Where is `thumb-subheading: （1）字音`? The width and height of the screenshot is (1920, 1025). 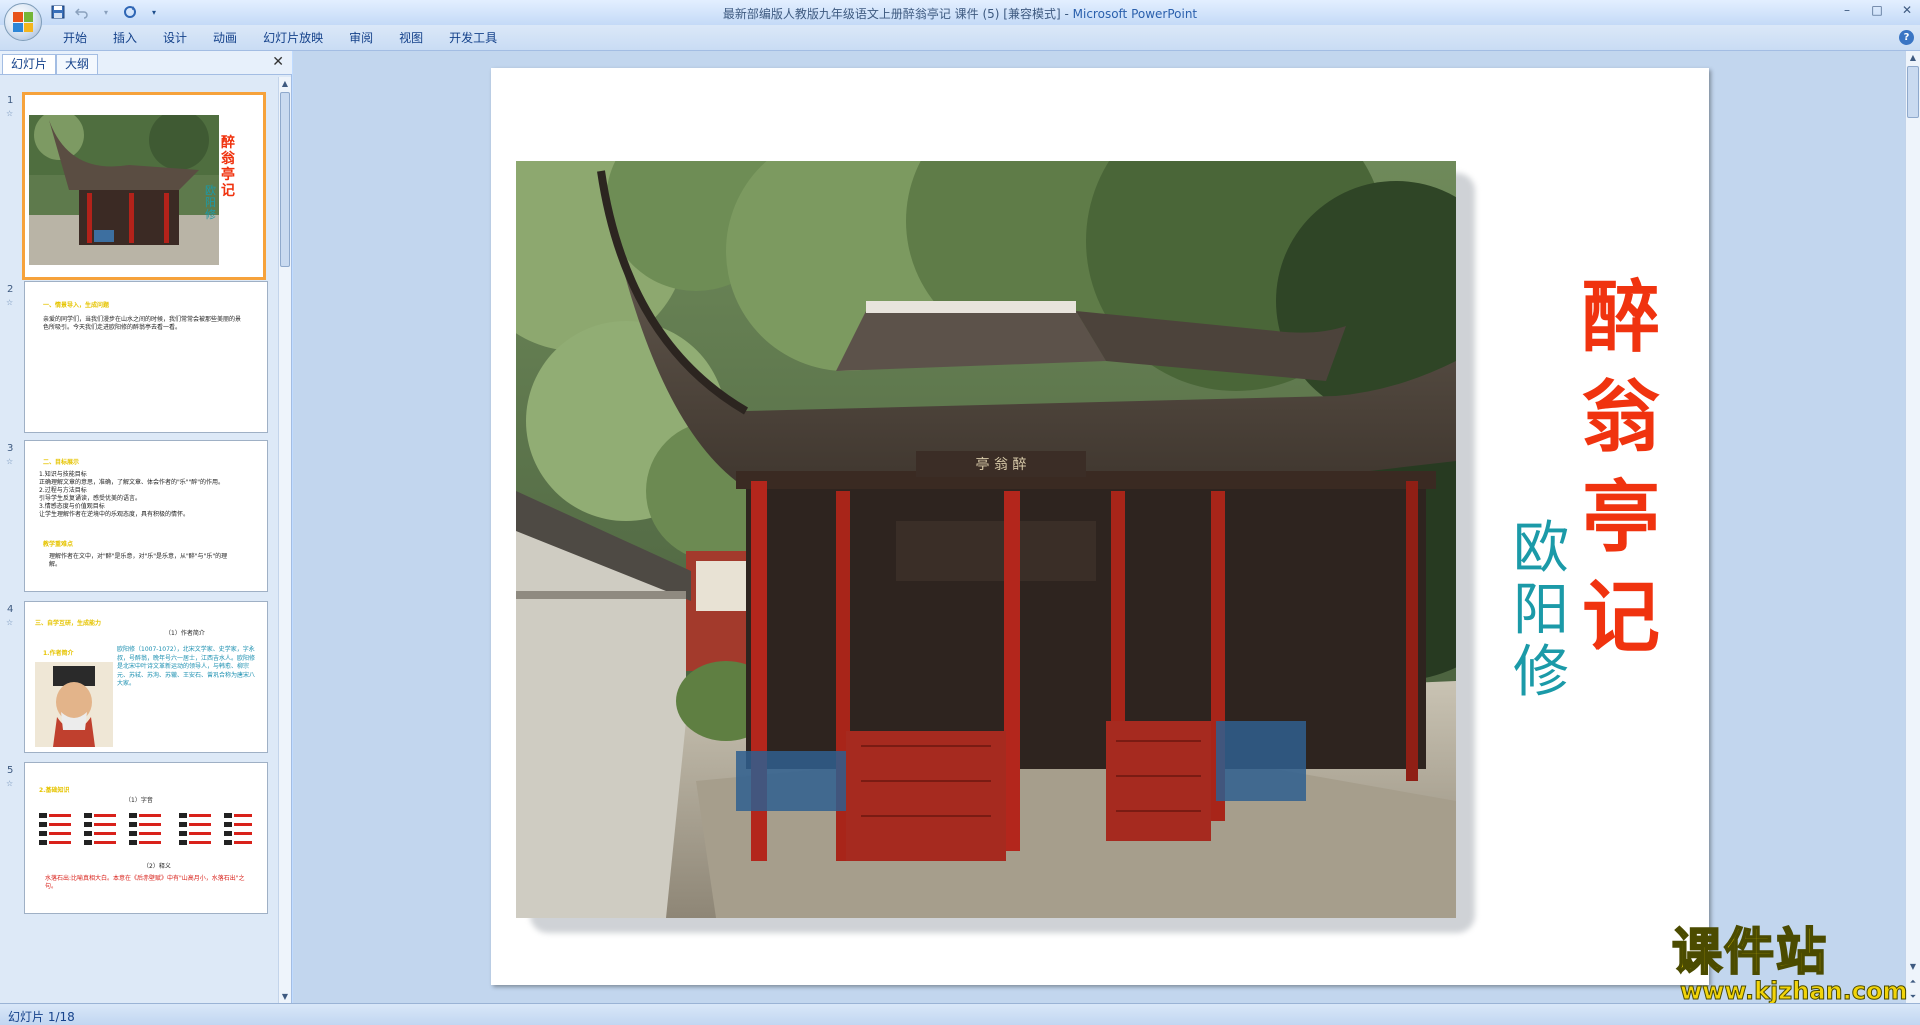 thumb-subheading: （1）字音 is located at coordinates (139, 800).